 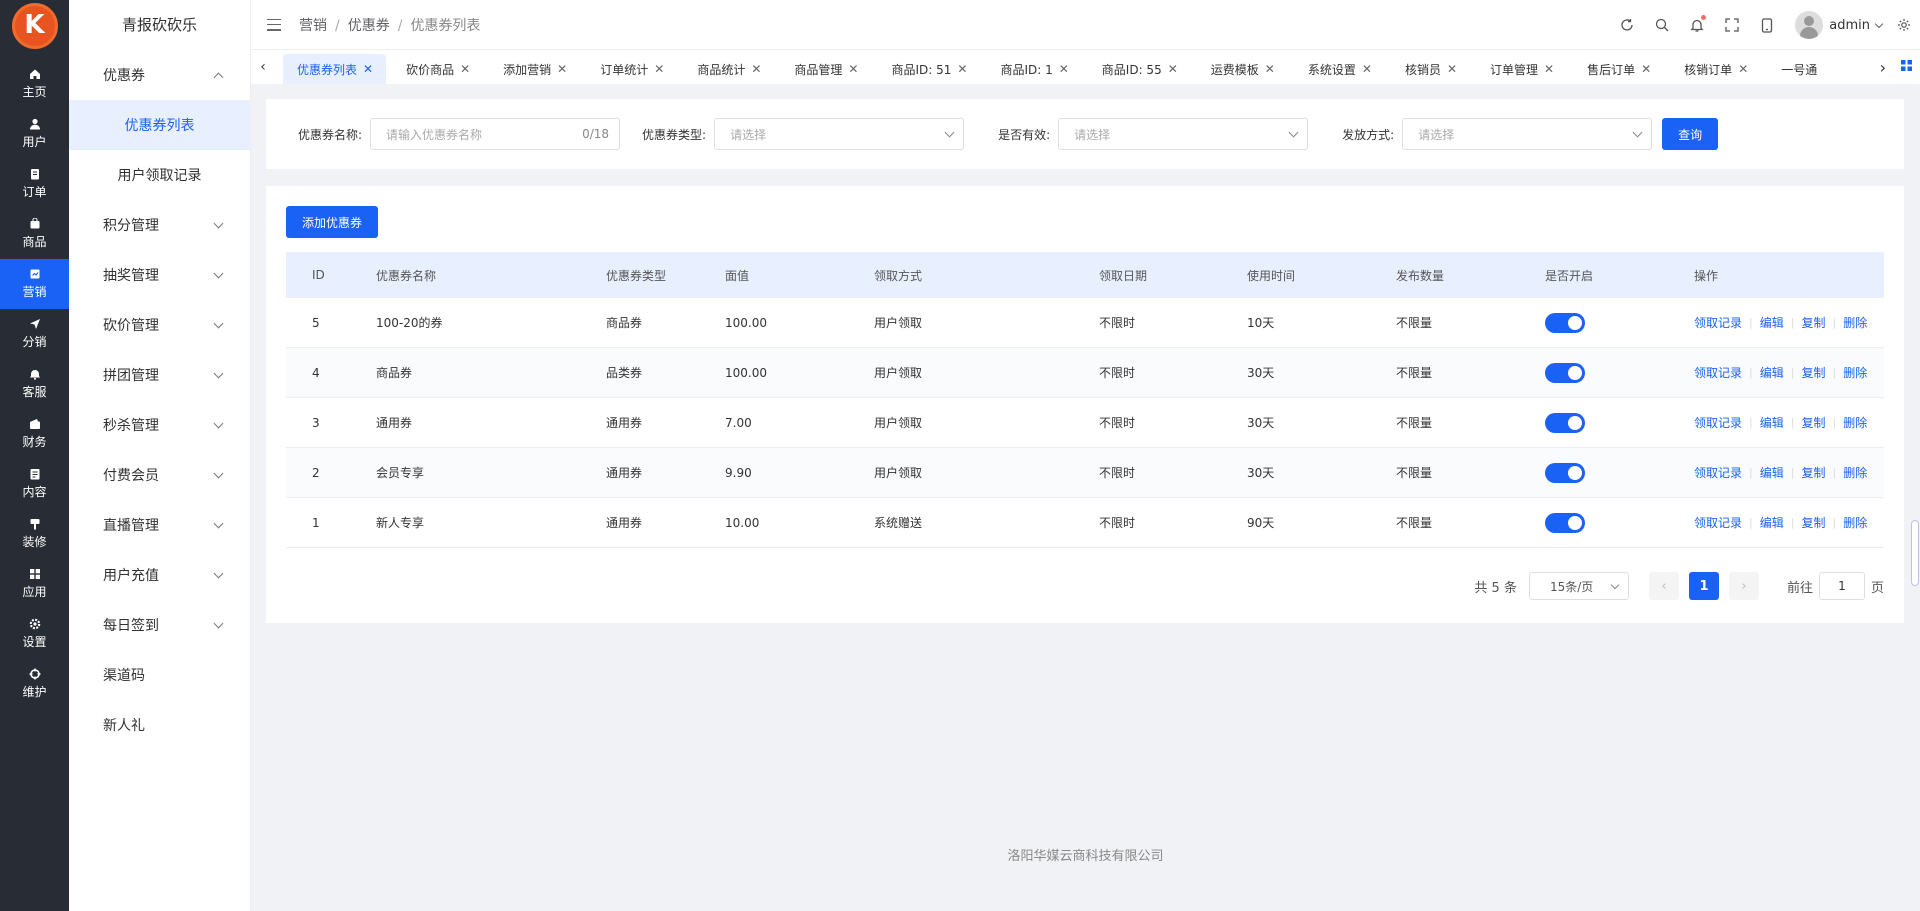 What do you see at coordinates (34, 284) in the screenshot?
I see `rail-item-marketing: 营销` at bounding box center [34, 284].